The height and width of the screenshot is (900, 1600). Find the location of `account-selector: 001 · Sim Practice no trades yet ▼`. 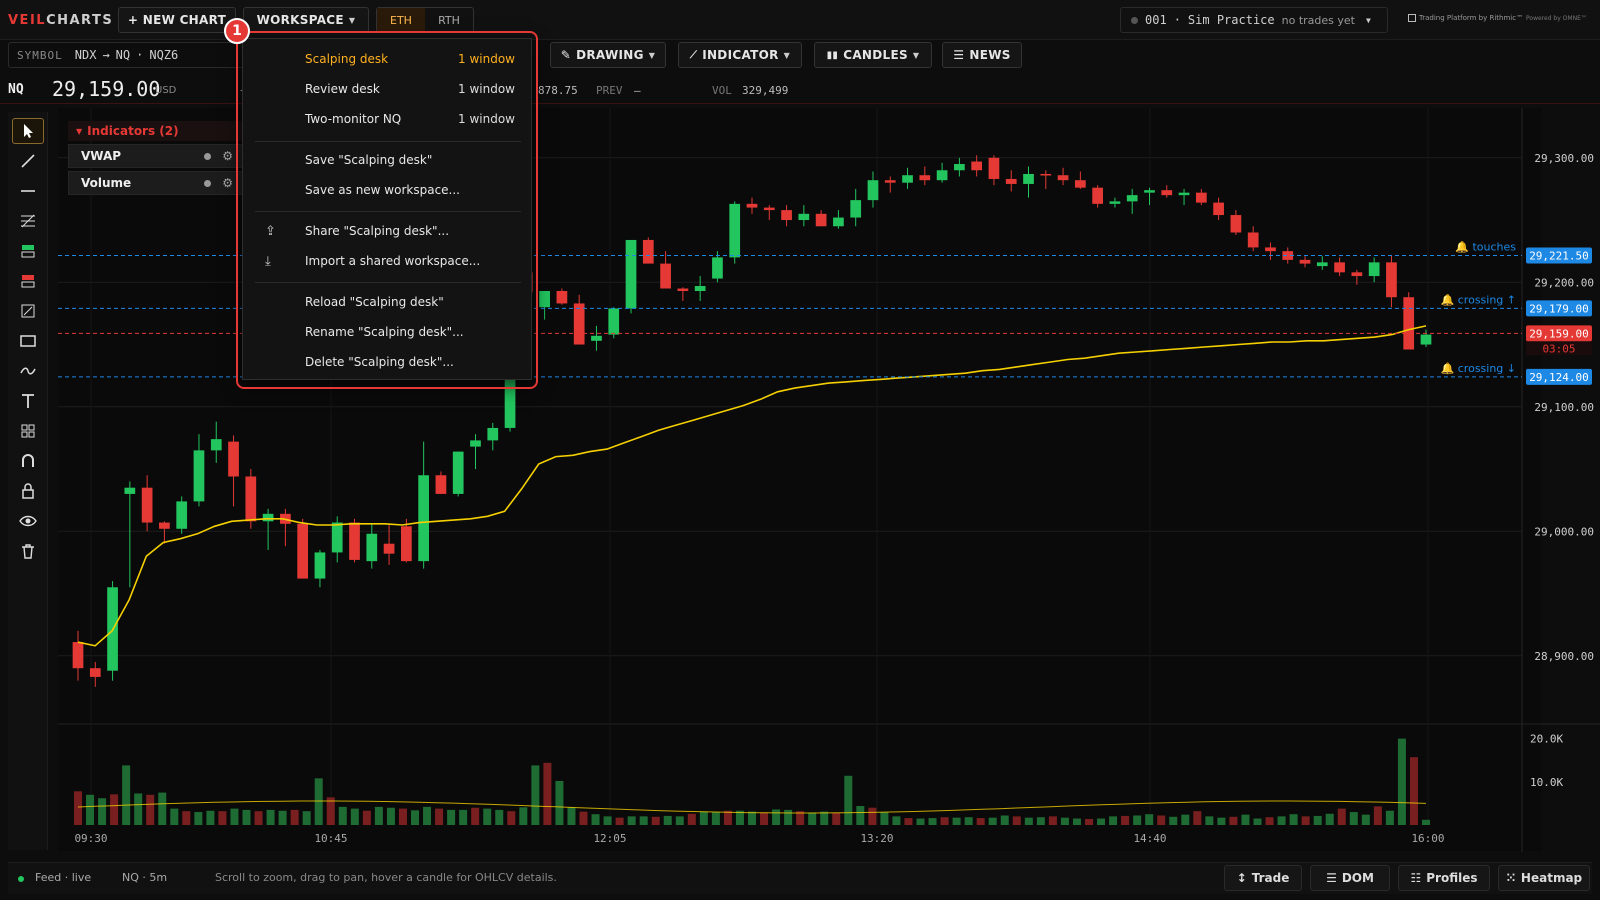

account-selector: 001 · Sim Practice no trades yet ▼ is located at coordinates (1254, 20).